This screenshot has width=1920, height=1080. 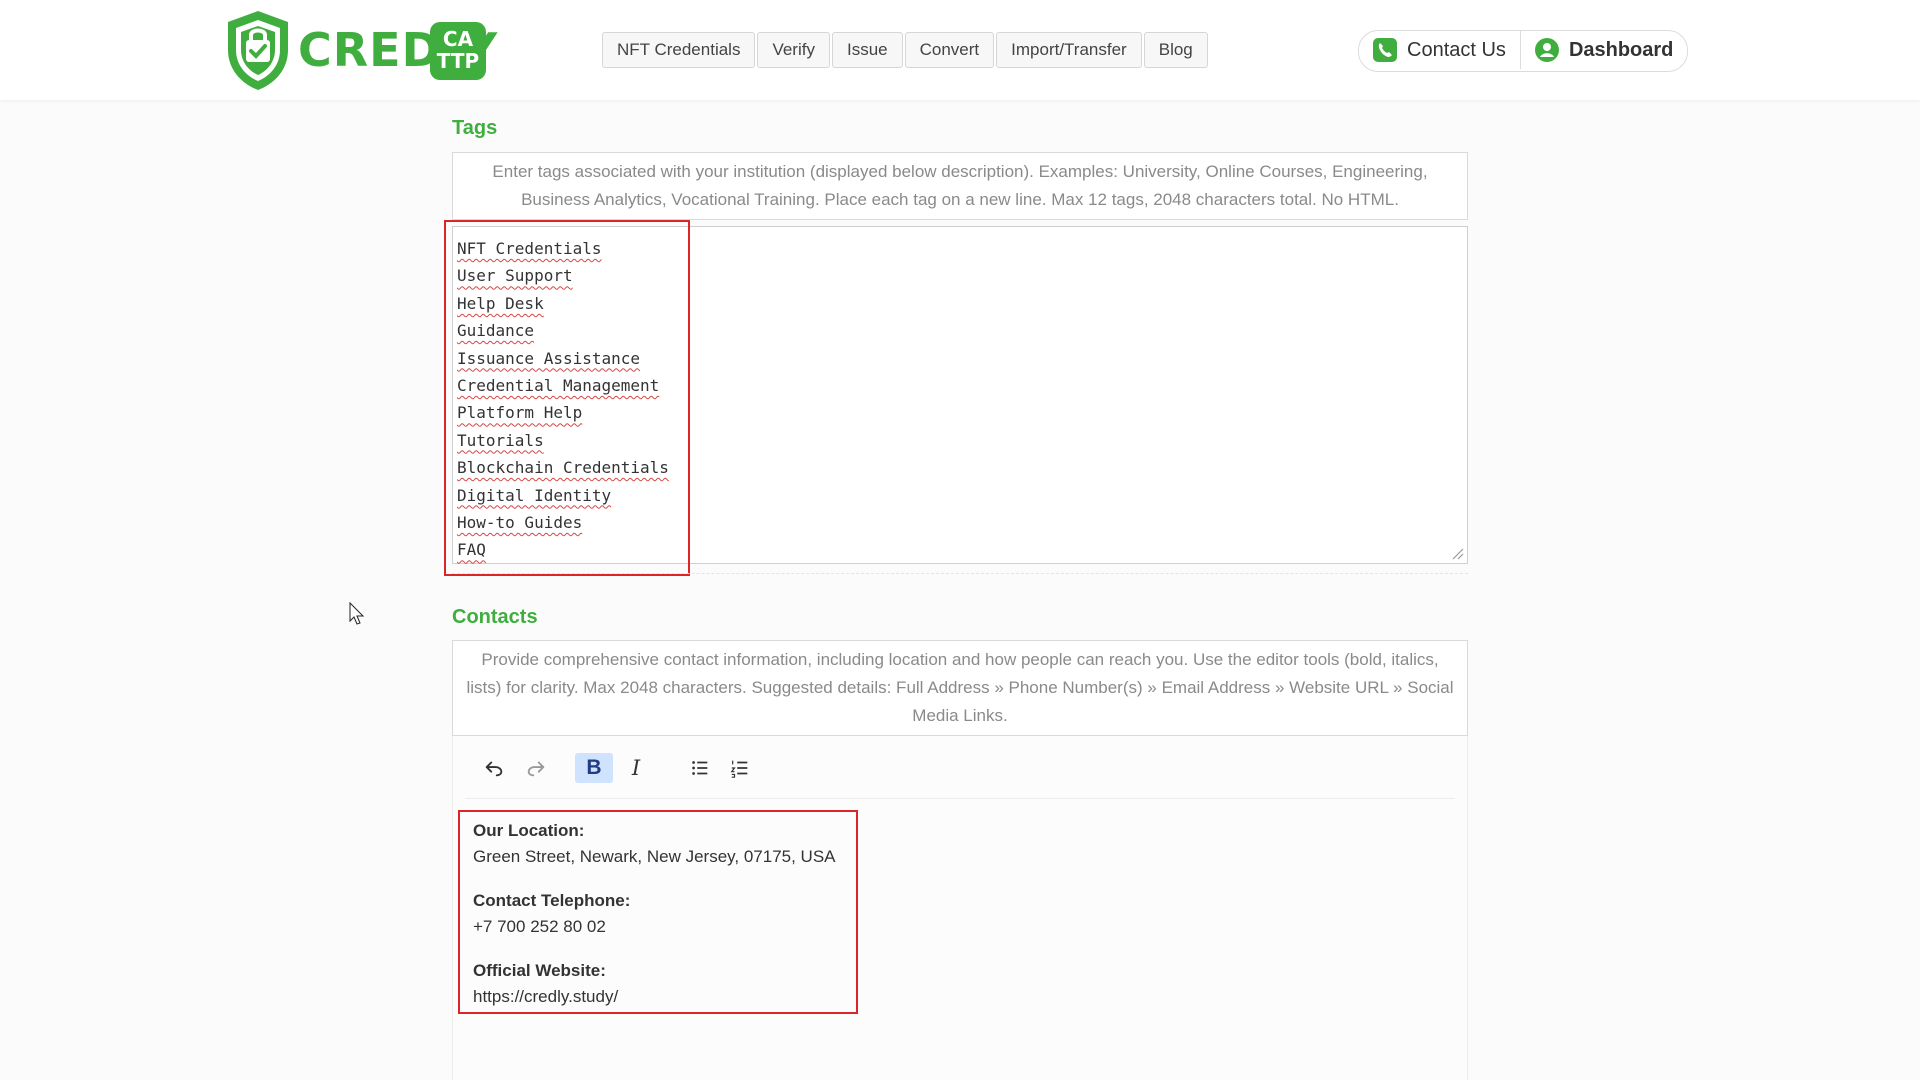 What do you see at coordinates (546, 996) in the screenshot?
I see `contact-value: https://credly.study/` at bounding box center [546, 996].